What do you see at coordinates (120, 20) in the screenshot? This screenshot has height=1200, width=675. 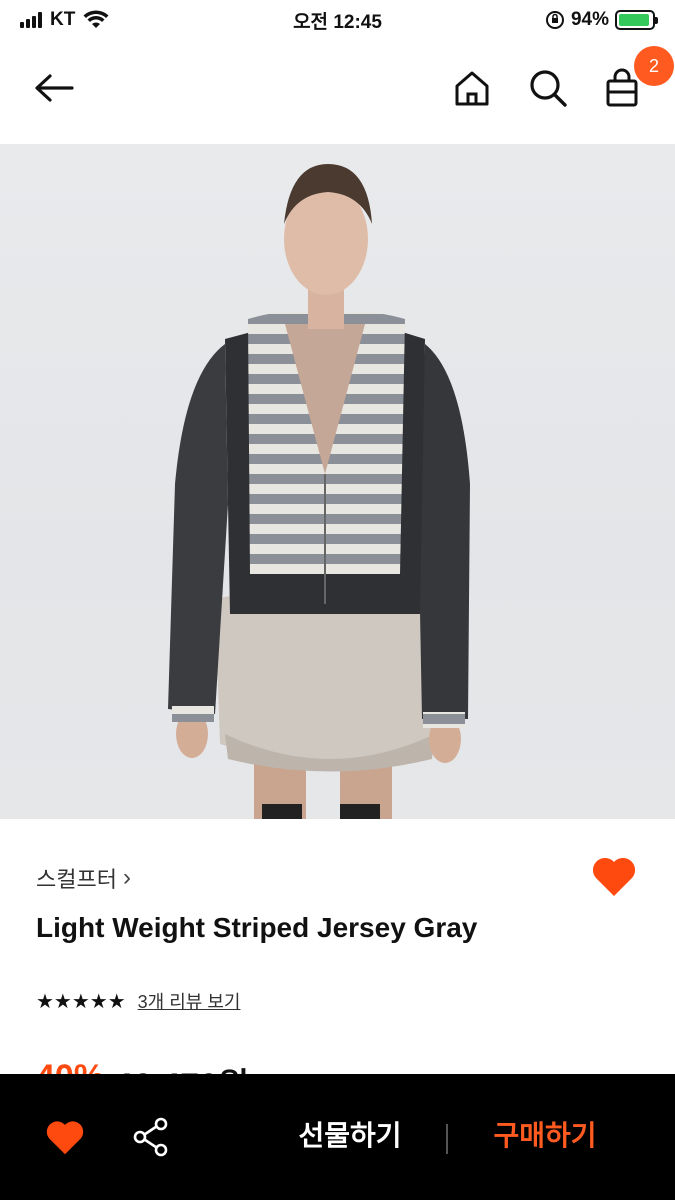 I see `status-left: KT` at bounding box center [120, 20].